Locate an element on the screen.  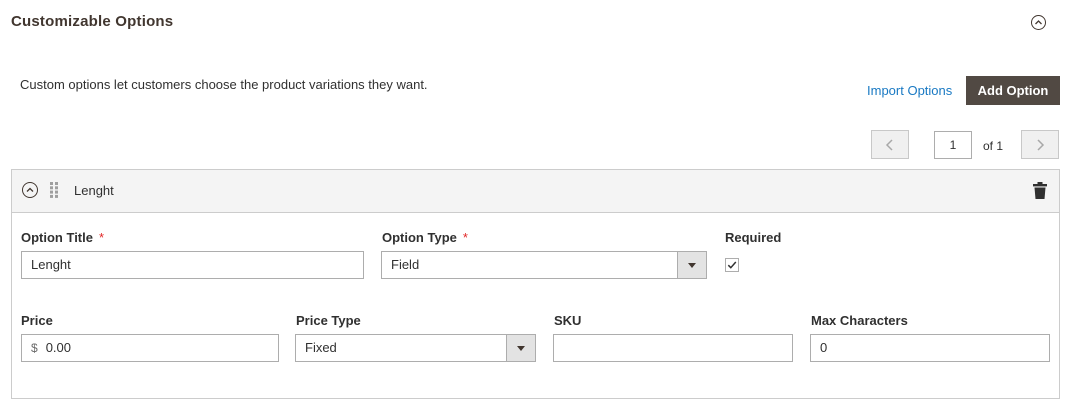
pager-next-button is located at coordinates (1040, 144).